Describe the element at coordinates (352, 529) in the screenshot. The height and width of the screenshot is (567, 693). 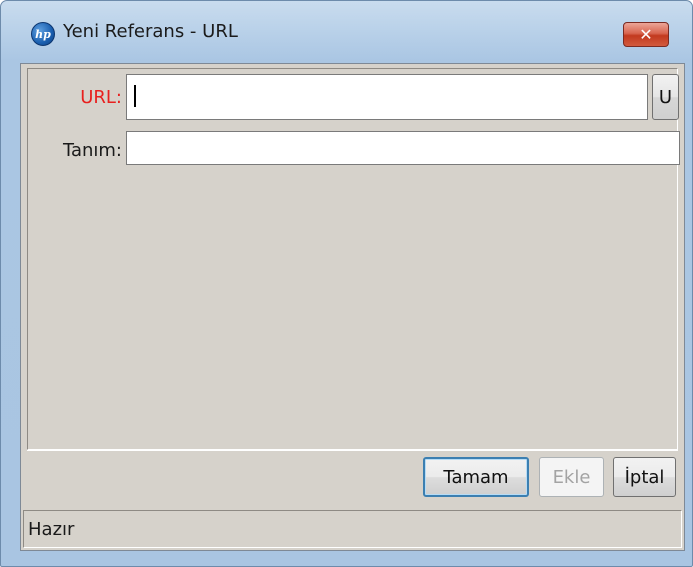
I see `status-bar: Hazır` at that location.